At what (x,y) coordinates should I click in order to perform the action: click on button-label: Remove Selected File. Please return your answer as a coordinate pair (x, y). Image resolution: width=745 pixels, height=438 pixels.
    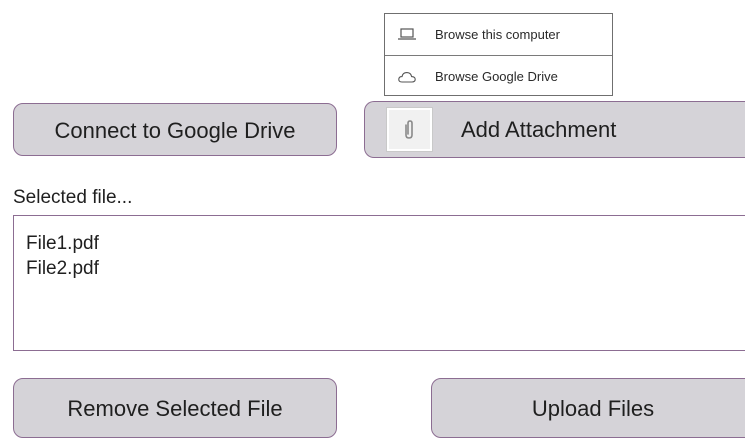
    Looking at the image, I should click on (175, 408).